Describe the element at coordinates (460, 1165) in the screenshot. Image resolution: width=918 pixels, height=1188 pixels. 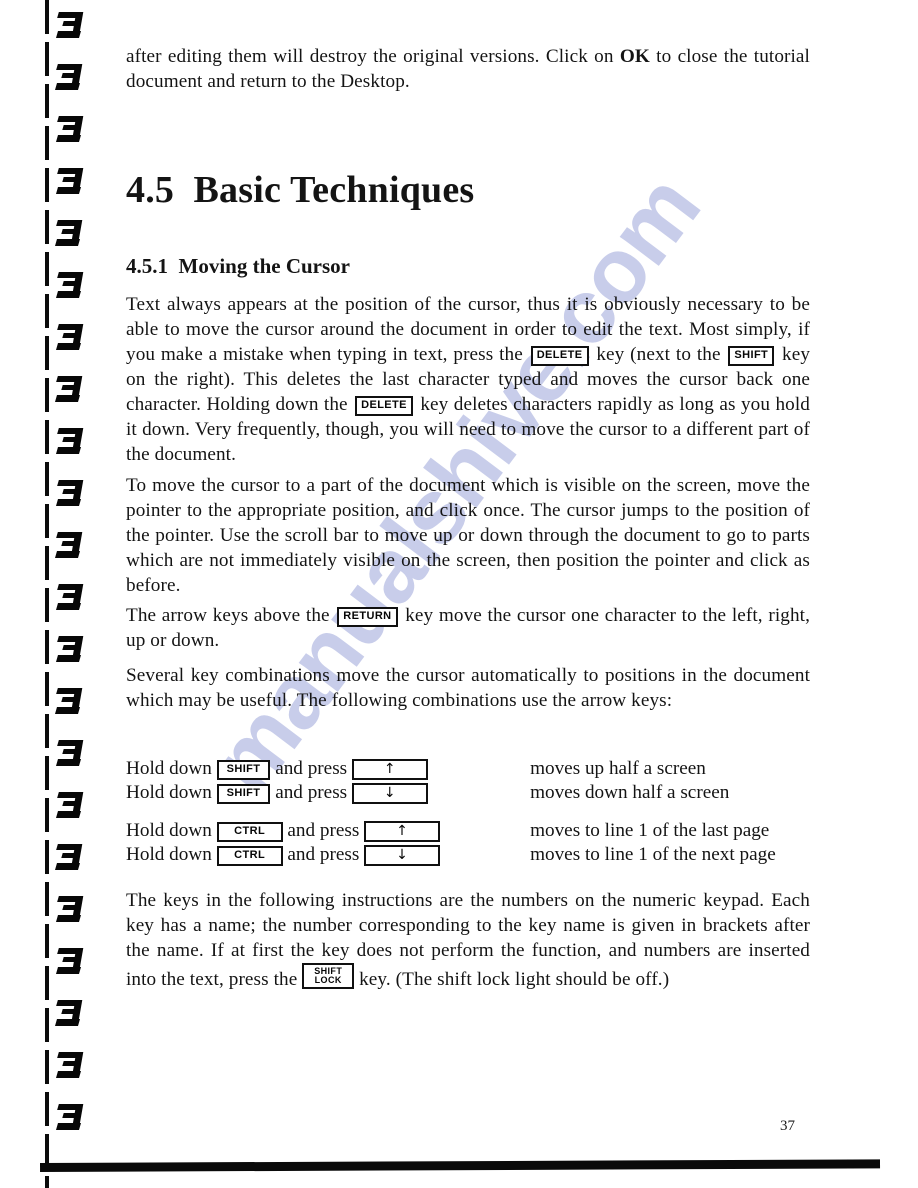
I see `footer-black-bar` at that location.